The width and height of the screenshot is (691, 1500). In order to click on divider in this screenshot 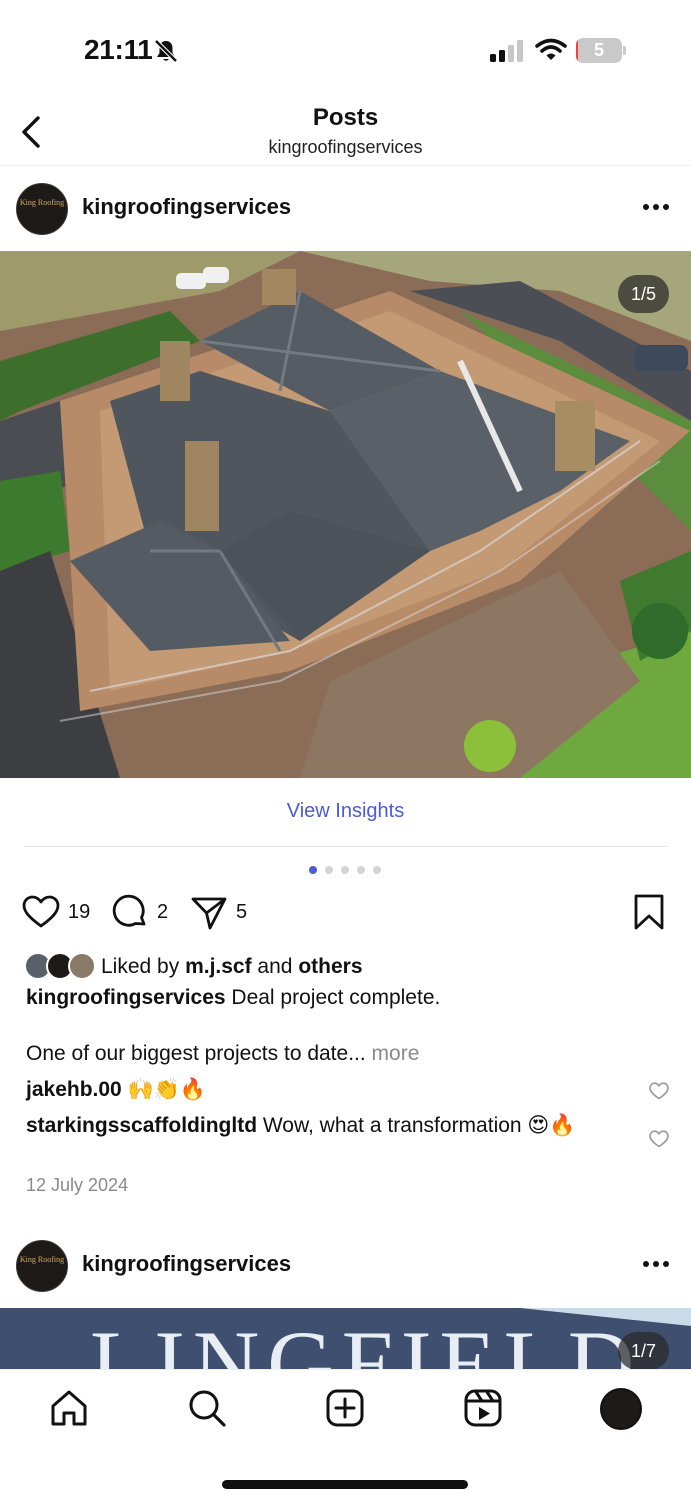, I will do `click(345, 846)`.